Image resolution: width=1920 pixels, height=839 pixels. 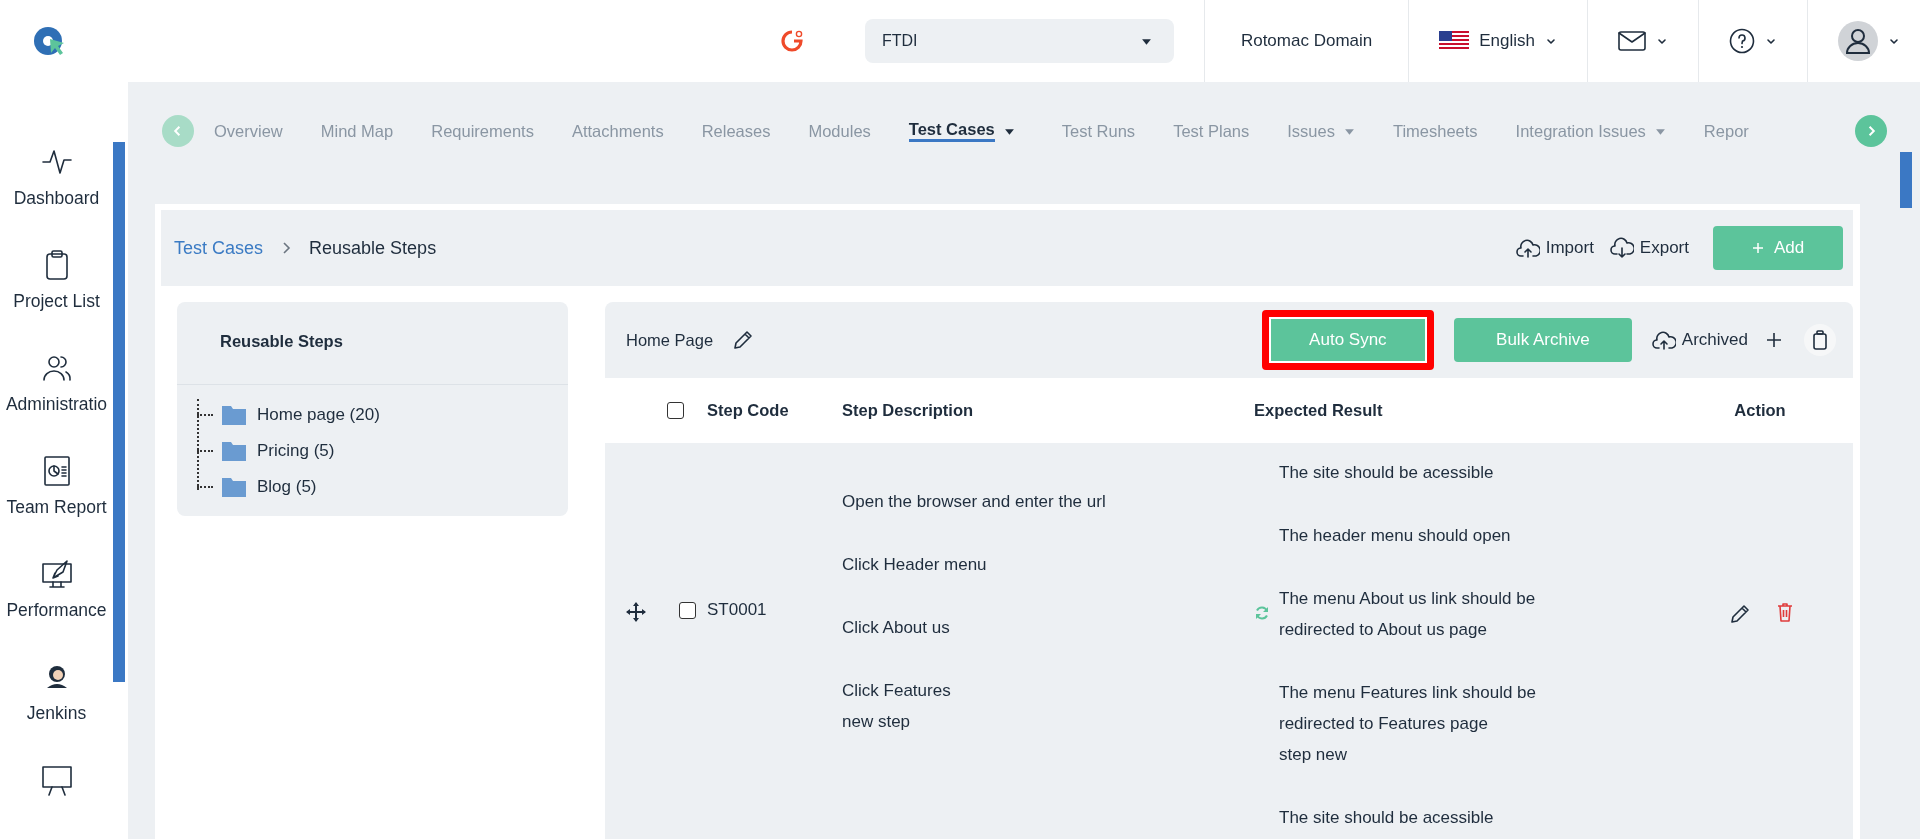 What do you see at coordinates (219, 248) in the screenshot?
I see `breadcrumb-link: Test Cases` at bounding box center [219, 248].